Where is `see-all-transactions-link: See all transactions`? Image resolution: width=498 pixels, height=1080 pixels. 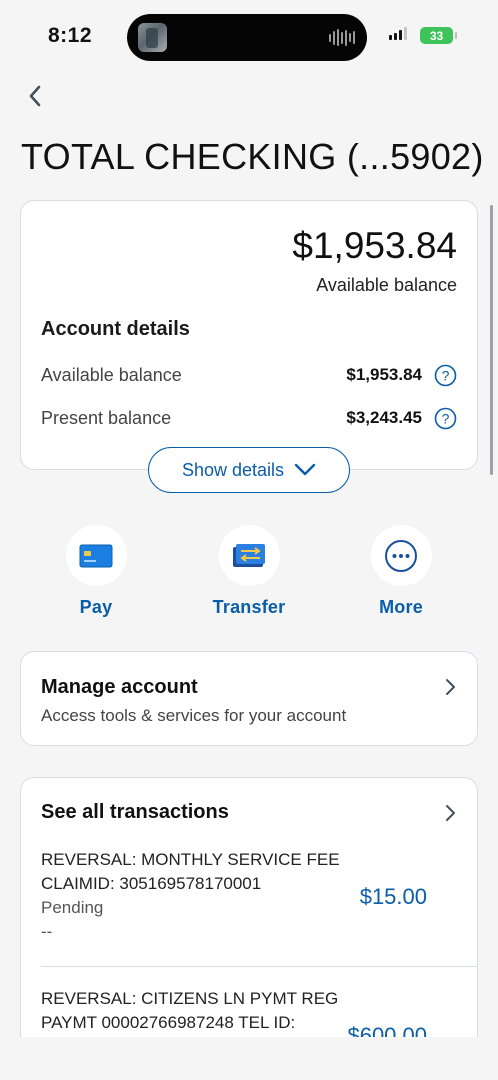 see-all-transactions-link: See all transactions is located at coordinates (135, 812).